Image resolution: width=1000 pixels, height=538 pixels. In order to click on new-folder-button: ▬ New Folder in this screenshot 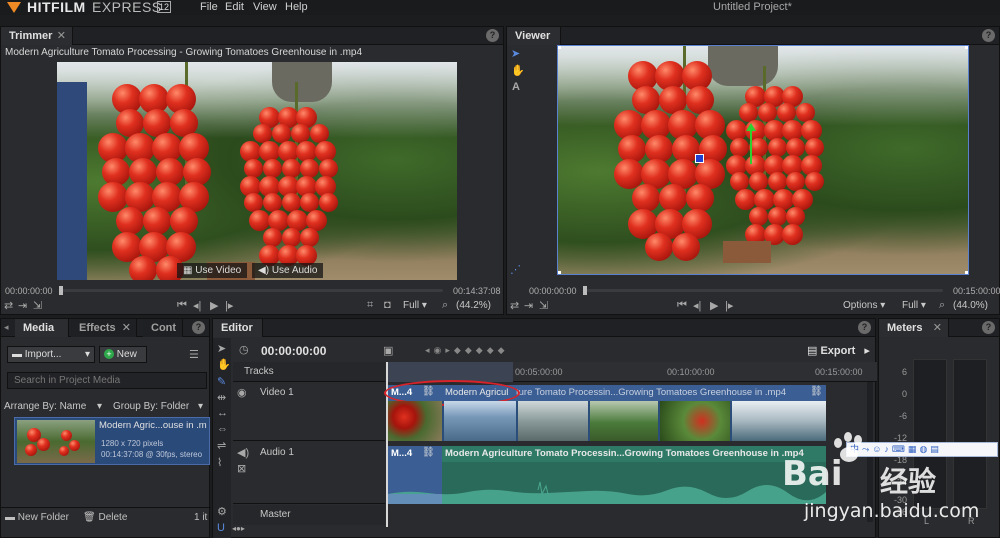, I will do `click(37, 517)`.